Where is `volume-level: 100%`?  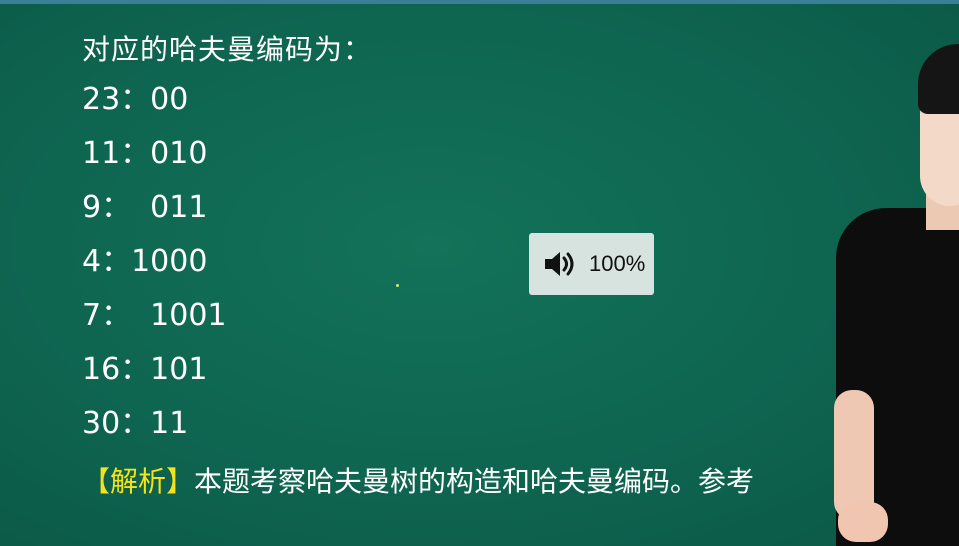
volume-level: 100% is located at coordinates (617, 263).